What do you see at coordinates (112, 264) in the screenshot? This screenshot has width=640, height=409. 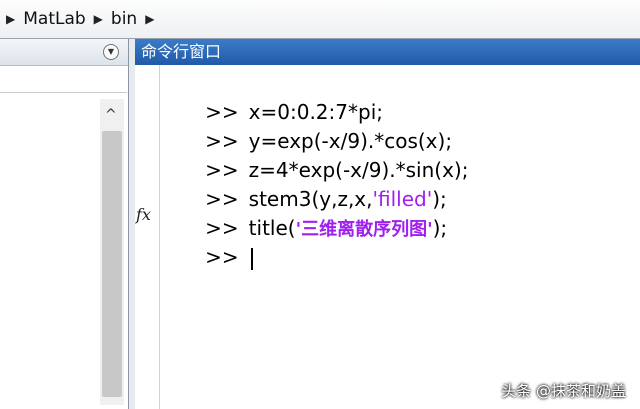 I see `scrollbar-thumb` at bounding box center [112, 264].